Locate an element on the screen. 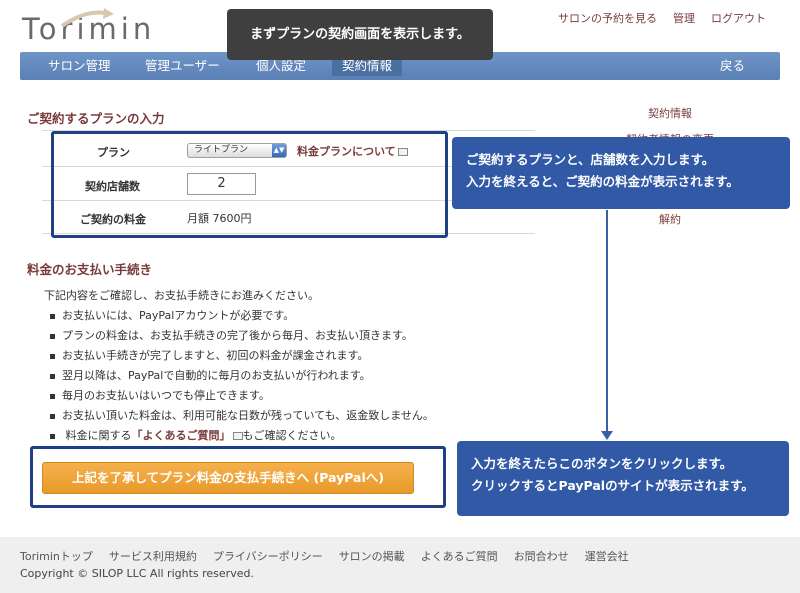 This screenshot has height=593, width=800. plan-section-heading: ご契約するプランの入力 is located at coordinates (96, 118).